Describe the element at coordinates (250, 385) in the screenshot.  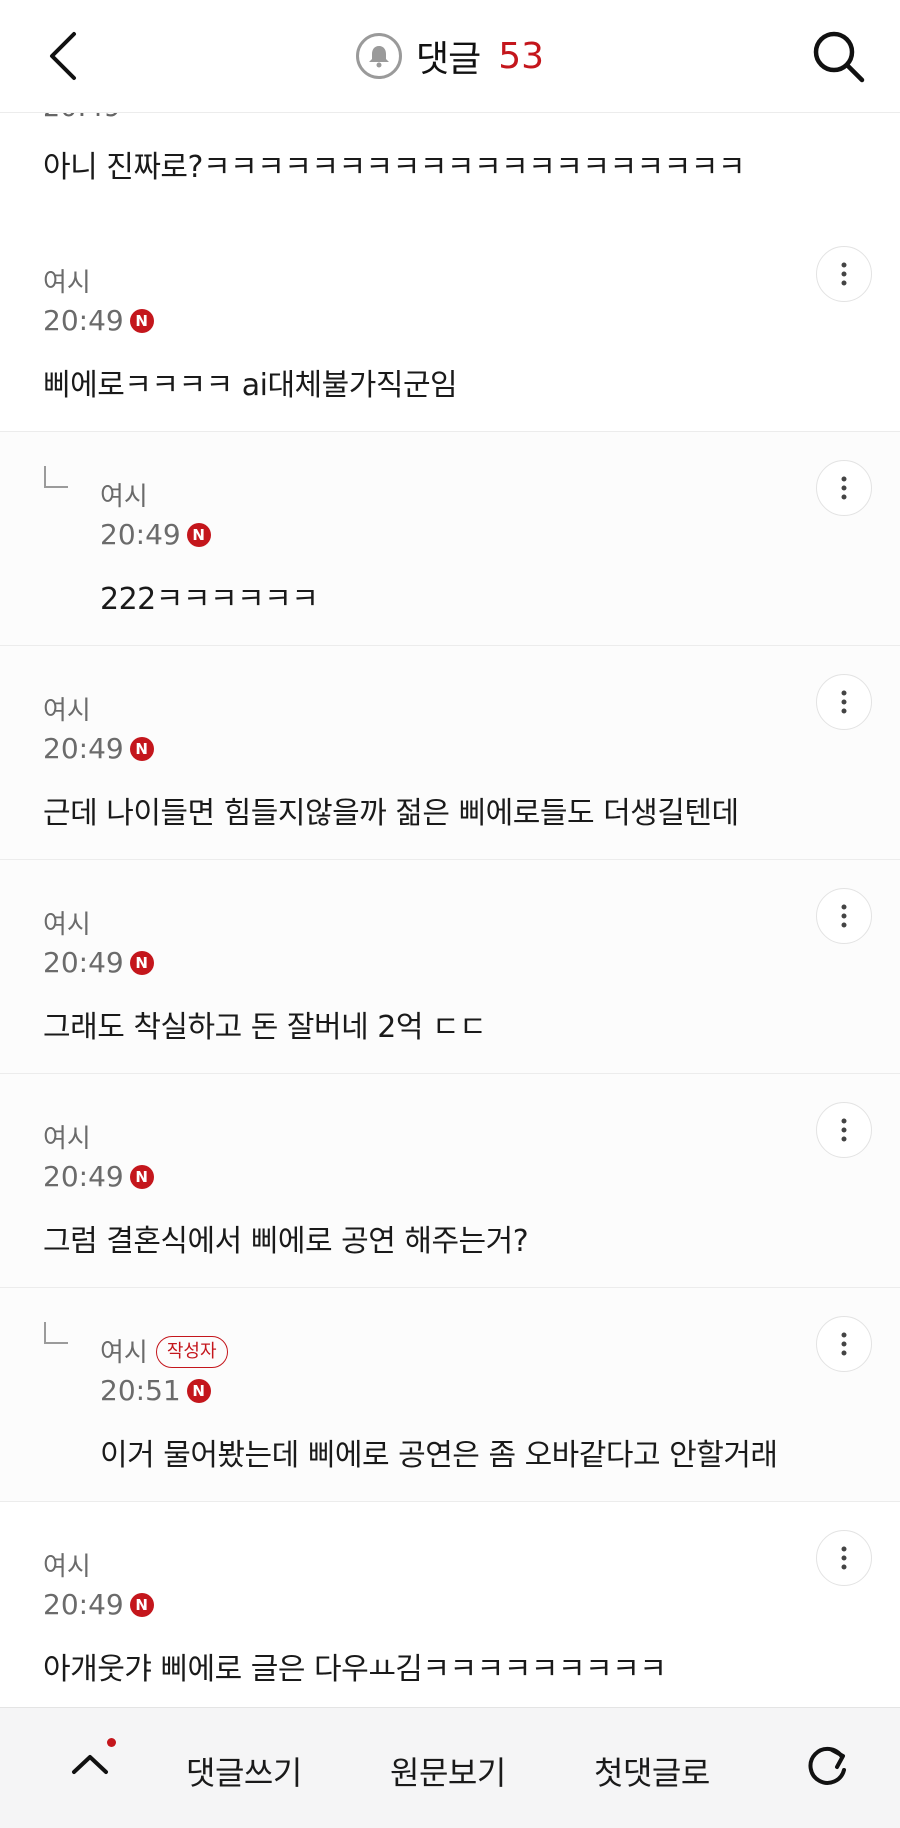
I see `comment-text: 삐에로ㅋㅋㅋㅋ ai대체불가직군임` at that location.